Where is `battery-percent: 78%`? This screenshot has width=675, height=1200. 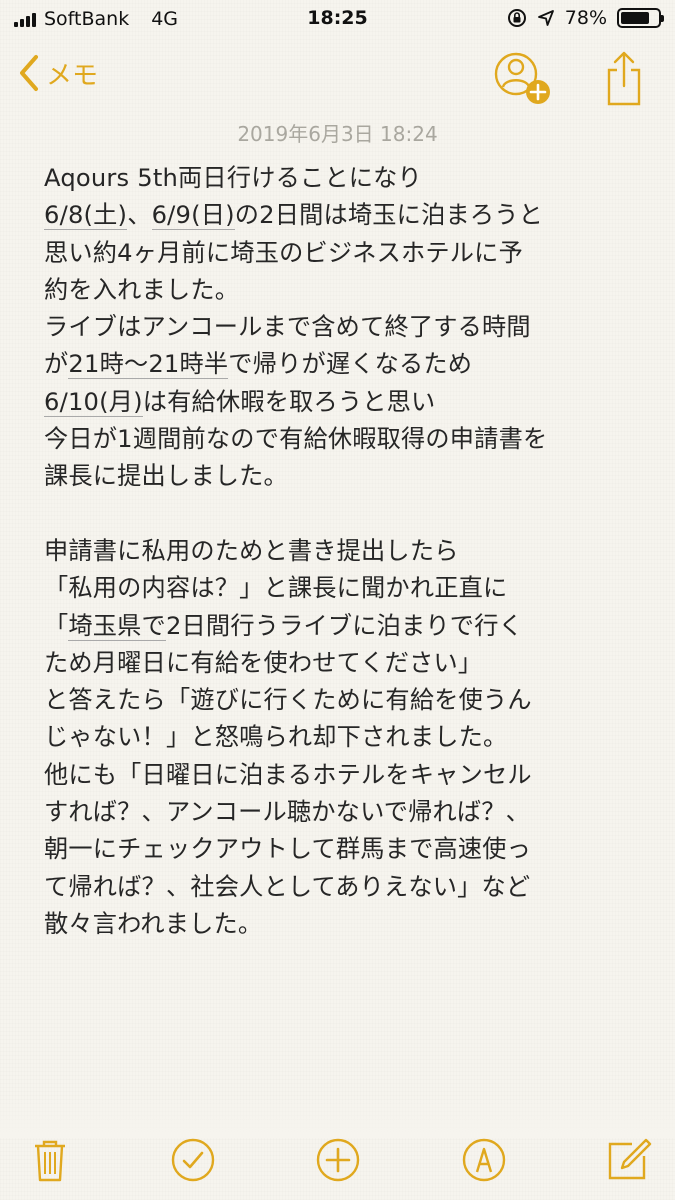 battery-percent: 78% is located at coordinates (585, 18).